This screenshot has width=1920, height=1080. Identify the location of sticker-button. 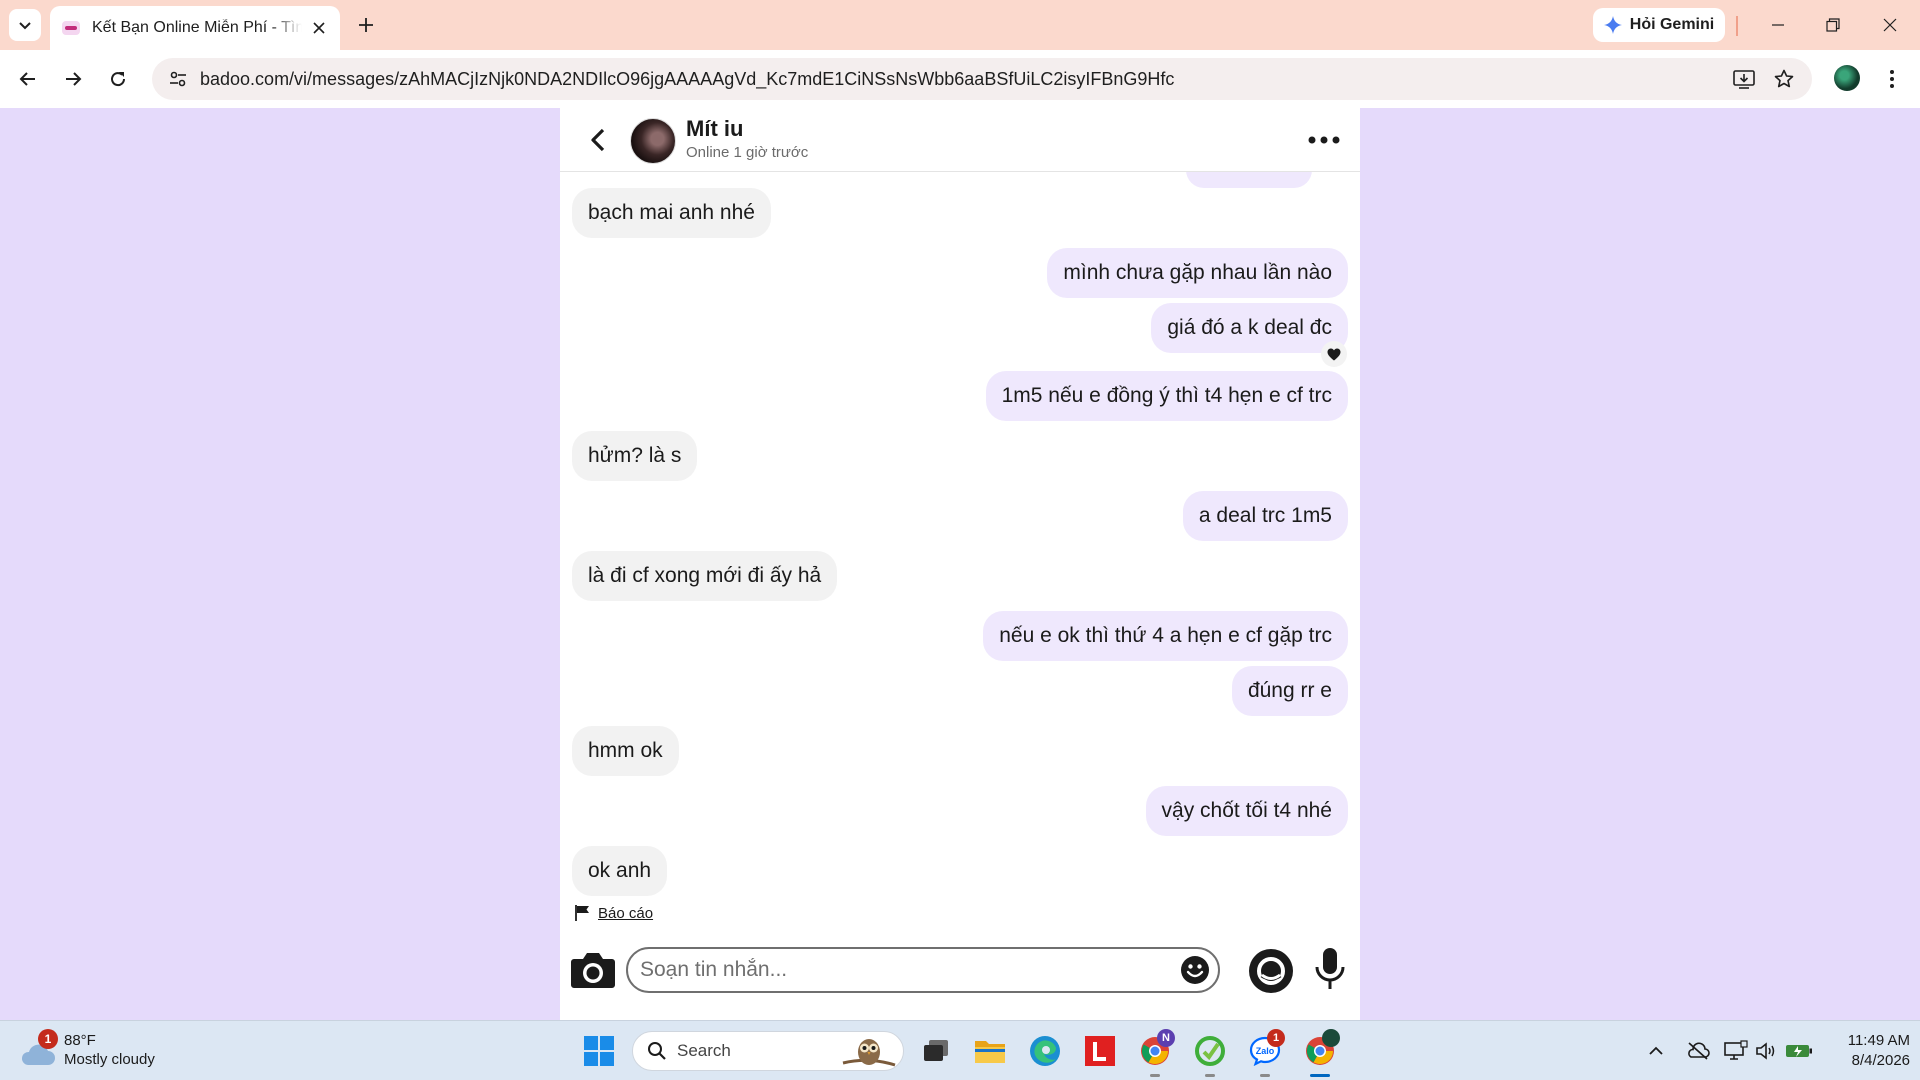
(1271, 971).